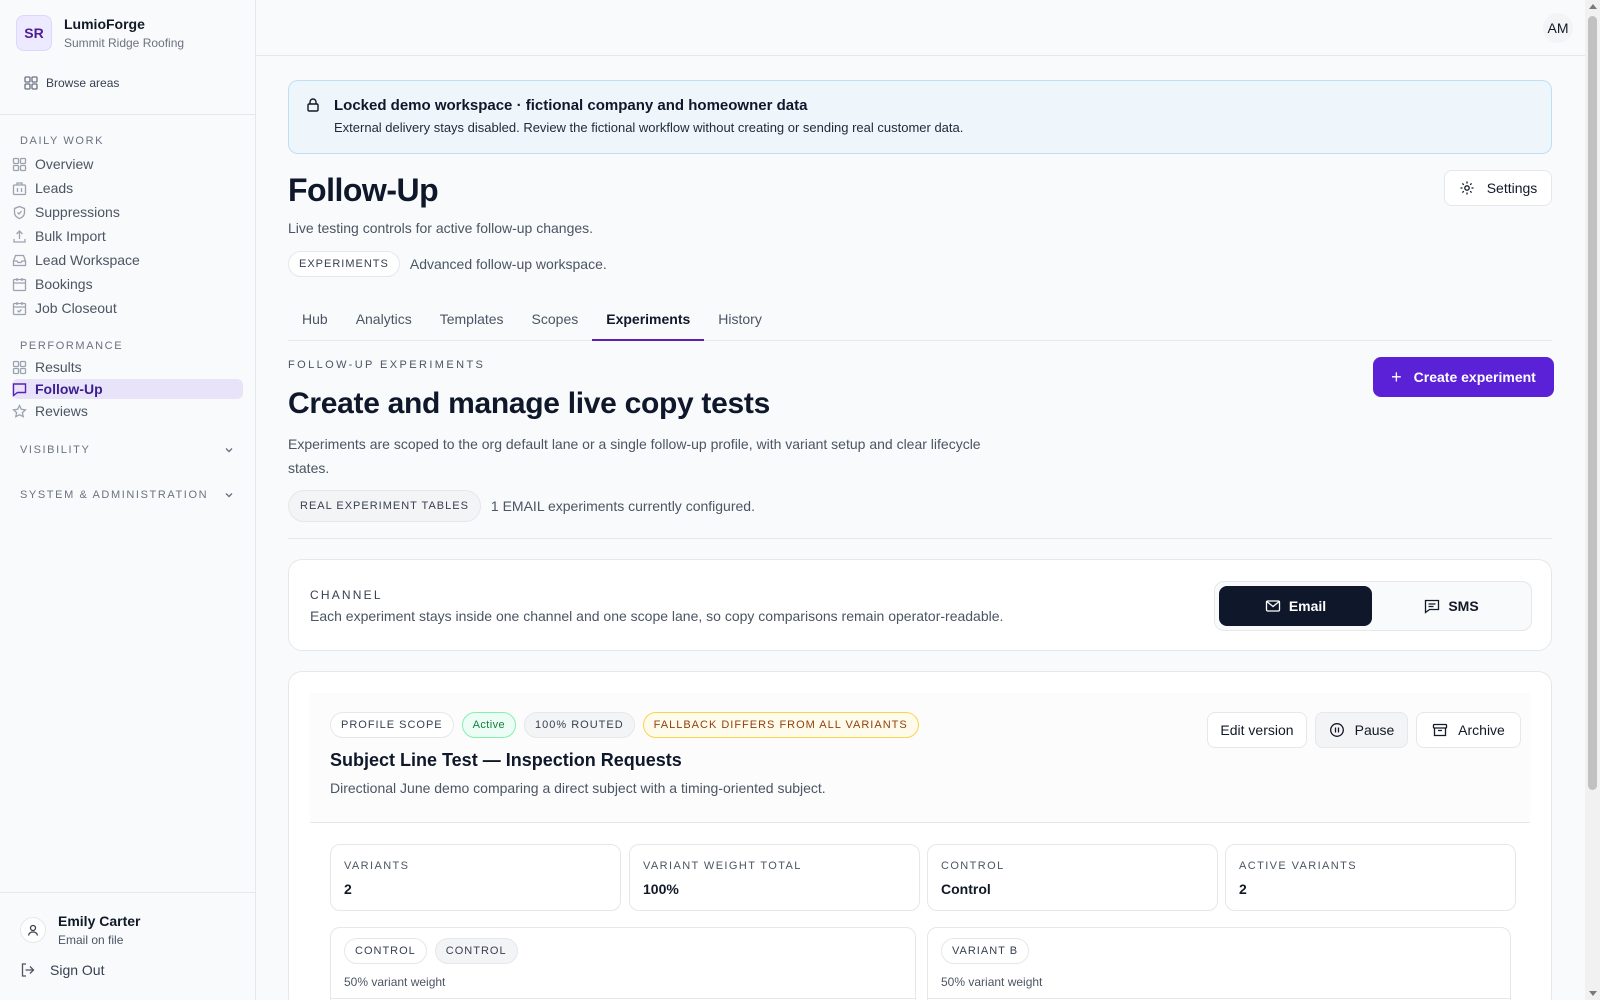 The image size is (1600, 1000). What do you see at coordinates (104, 24) in the screenshot?
I see `org-name: LumioForge` at bounding box center [104, 24].